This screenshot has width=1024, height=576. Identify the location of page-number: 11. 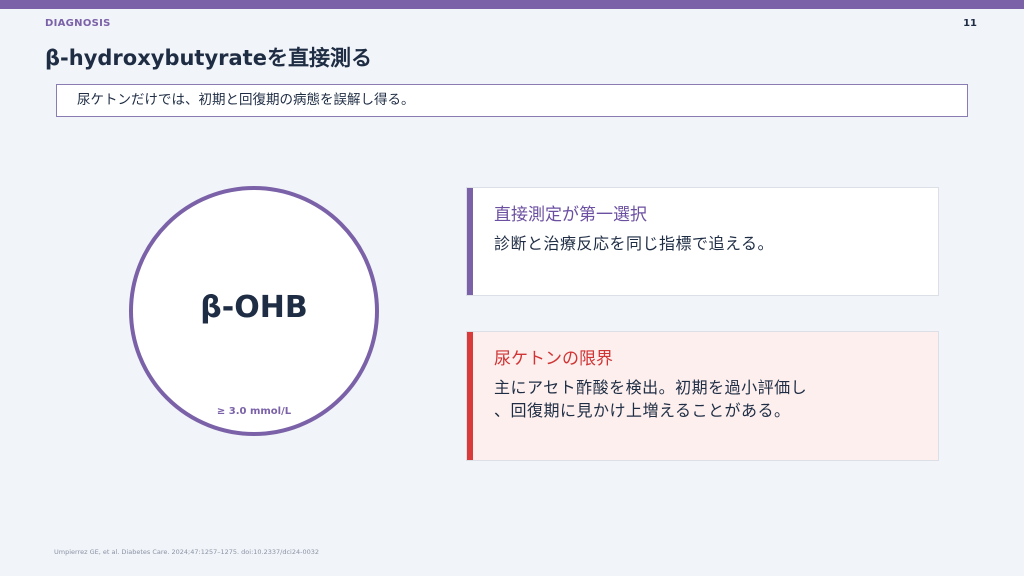
(970, 23).